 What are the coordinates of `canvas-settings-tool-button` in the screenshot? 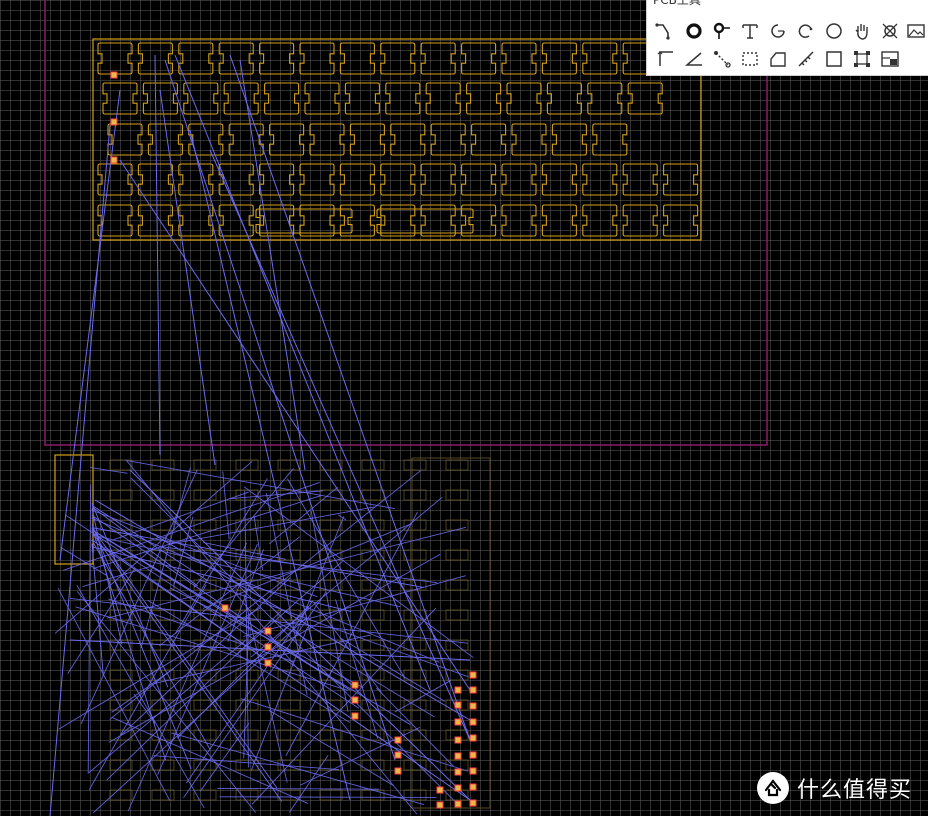 It's located at (890, 59).